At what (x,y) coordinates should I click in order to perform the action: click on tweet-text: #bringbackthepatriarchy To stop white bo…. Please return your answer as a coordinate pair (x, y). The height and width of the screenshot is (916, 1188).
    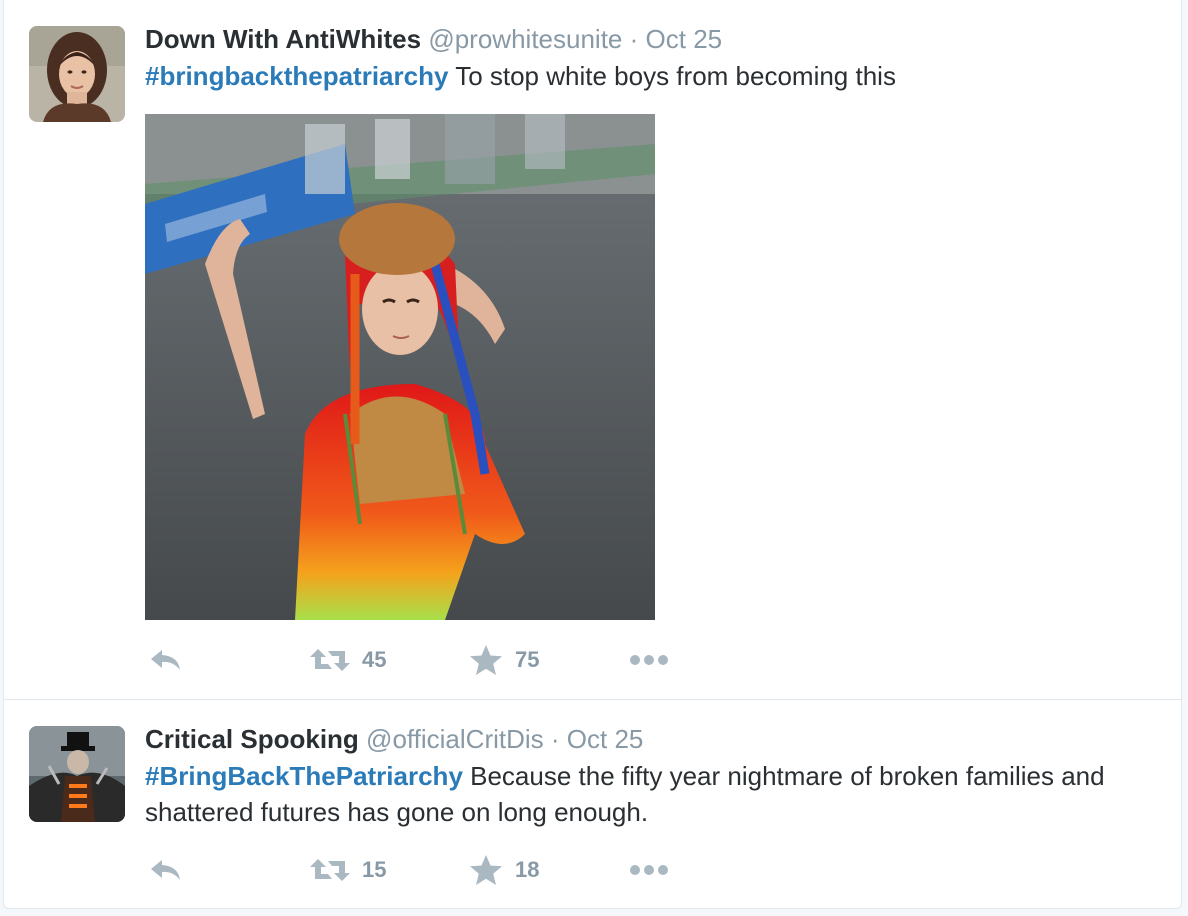
    Looking at the image, I should click on (650, 76).